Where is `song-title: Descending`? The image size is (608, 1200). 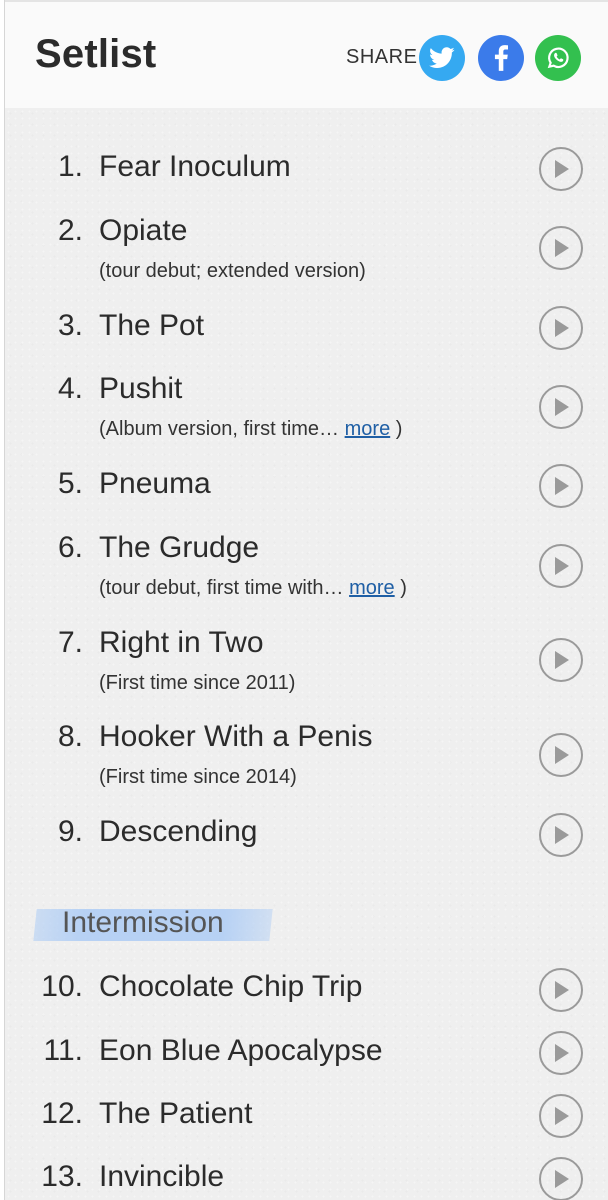 song-title: Descending is located at coordinates (178, 832).